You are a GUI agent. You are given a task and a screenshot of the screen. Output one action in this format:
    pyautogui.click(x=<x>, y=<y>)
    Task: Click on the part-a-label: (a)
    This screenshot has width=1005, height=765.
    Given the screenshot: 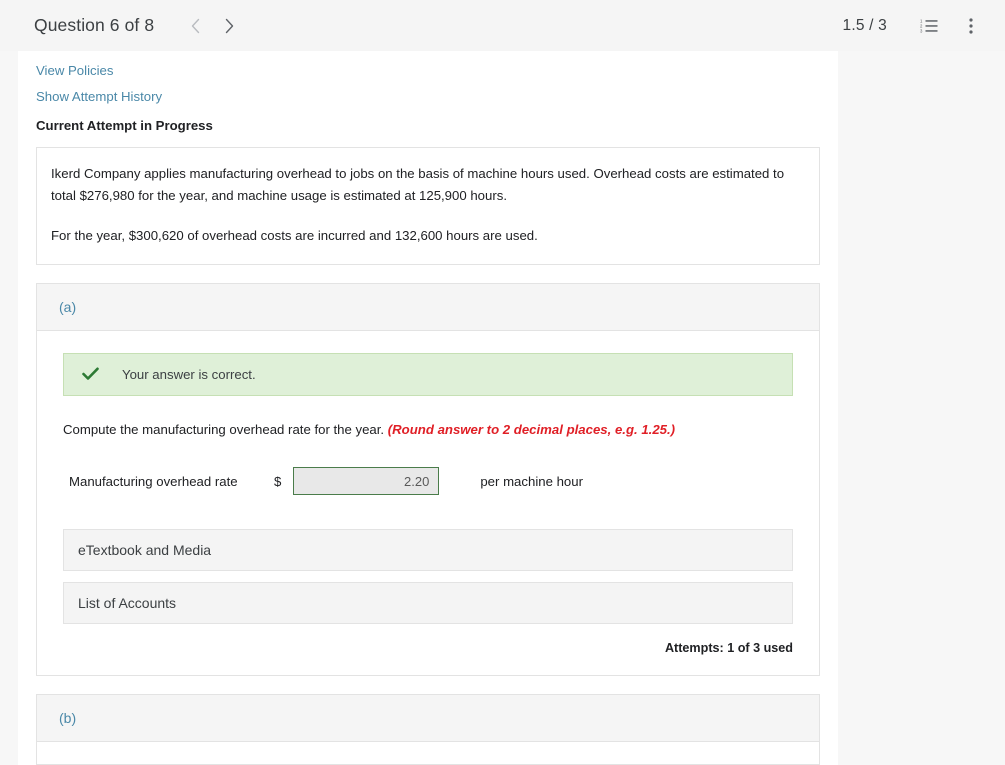 What is the action you would take?
    pyautogui.click(x=428, y=307)
    